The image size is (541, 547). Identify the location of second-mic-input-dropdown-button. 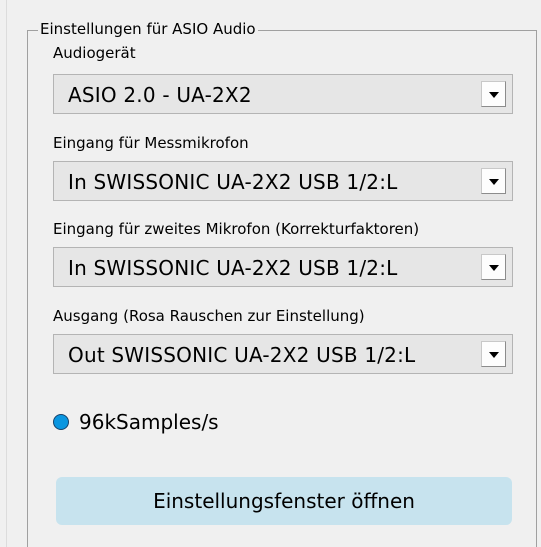
(493, 267).